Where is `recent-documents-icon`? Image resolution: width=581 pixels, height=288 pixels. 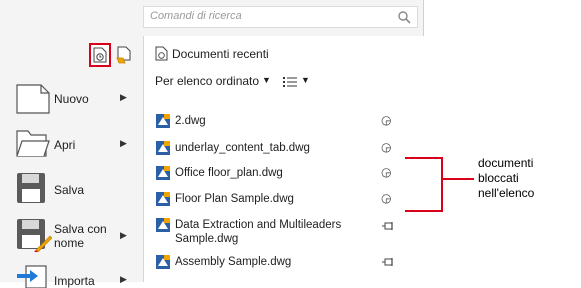 recent-documents-icon is located at coordinates (161, 53).